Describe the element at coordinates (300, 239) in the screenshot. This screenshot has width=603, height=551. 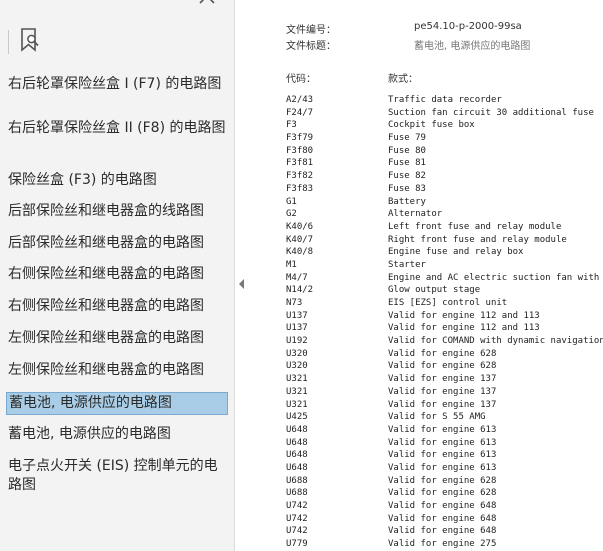
I see `component-code: K40/7` at that location.